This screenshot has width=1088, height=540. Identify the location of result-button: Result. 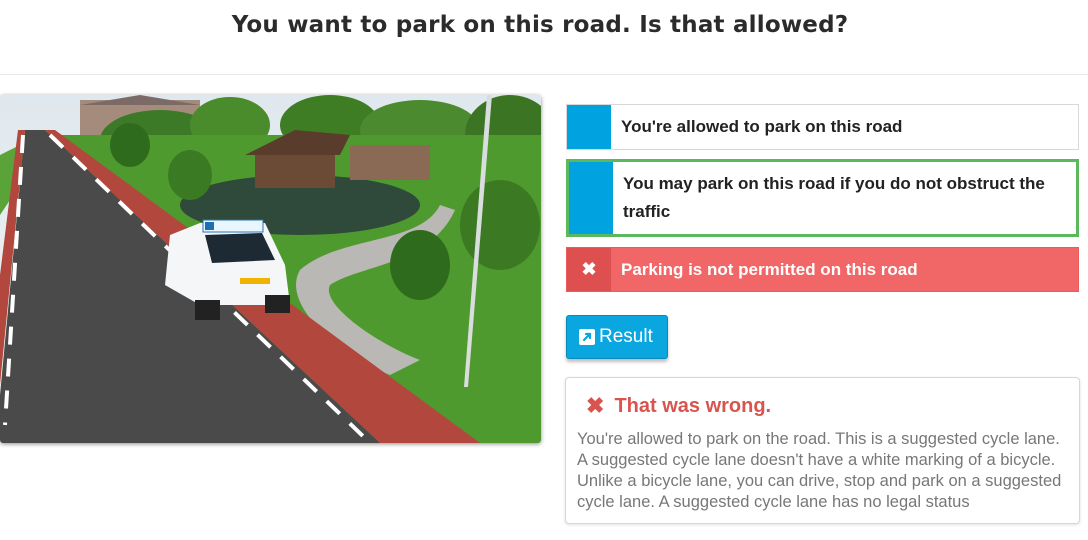
(617, 337).